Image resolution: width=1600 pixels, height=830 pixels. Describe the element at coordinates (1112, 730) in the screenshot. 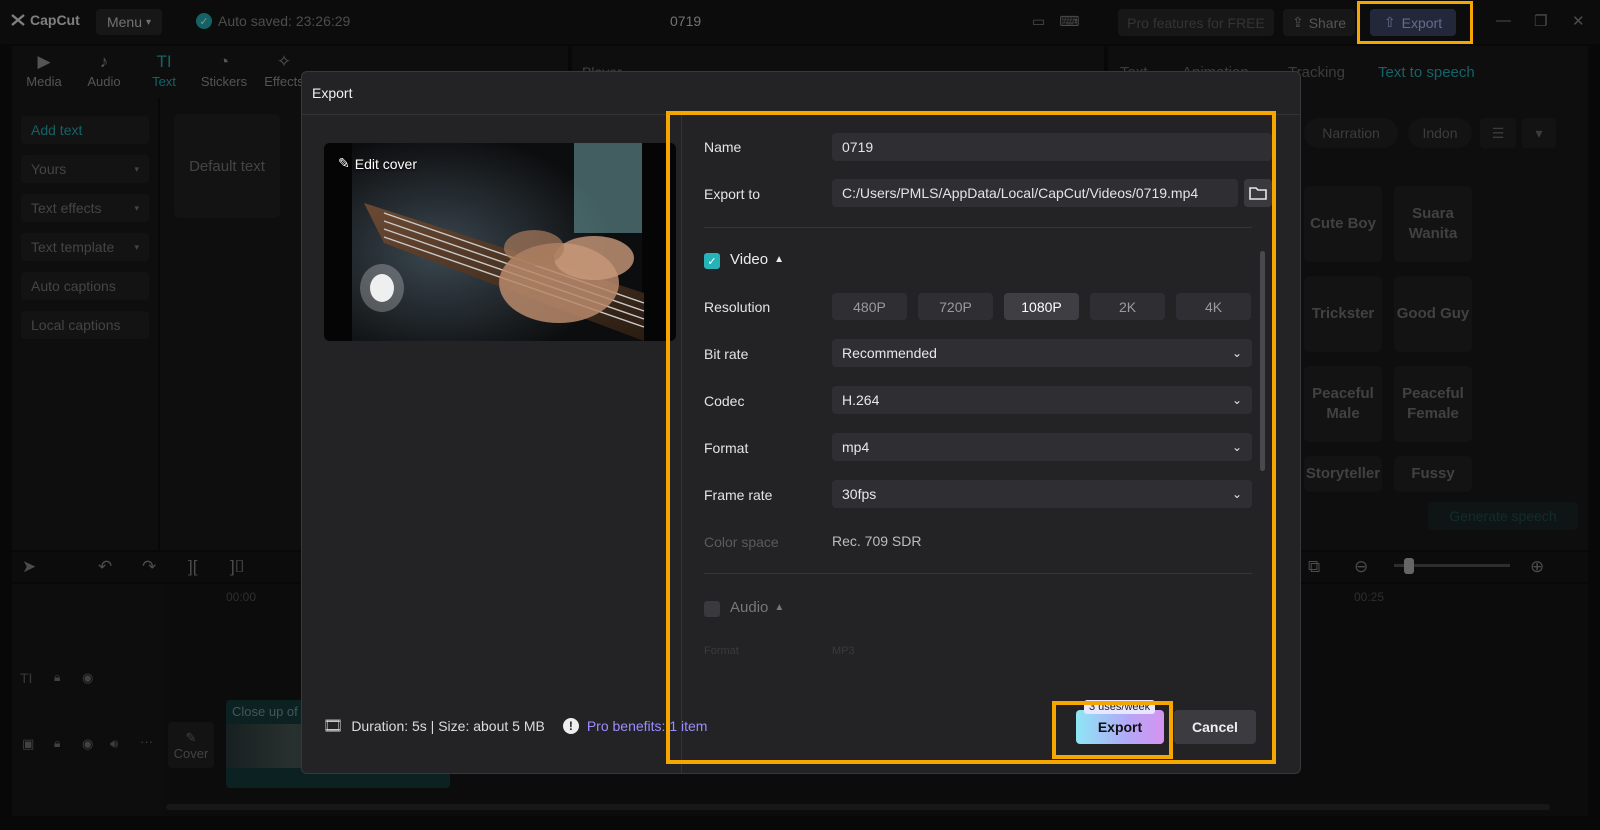

I see `highlight-export-button` at that location.